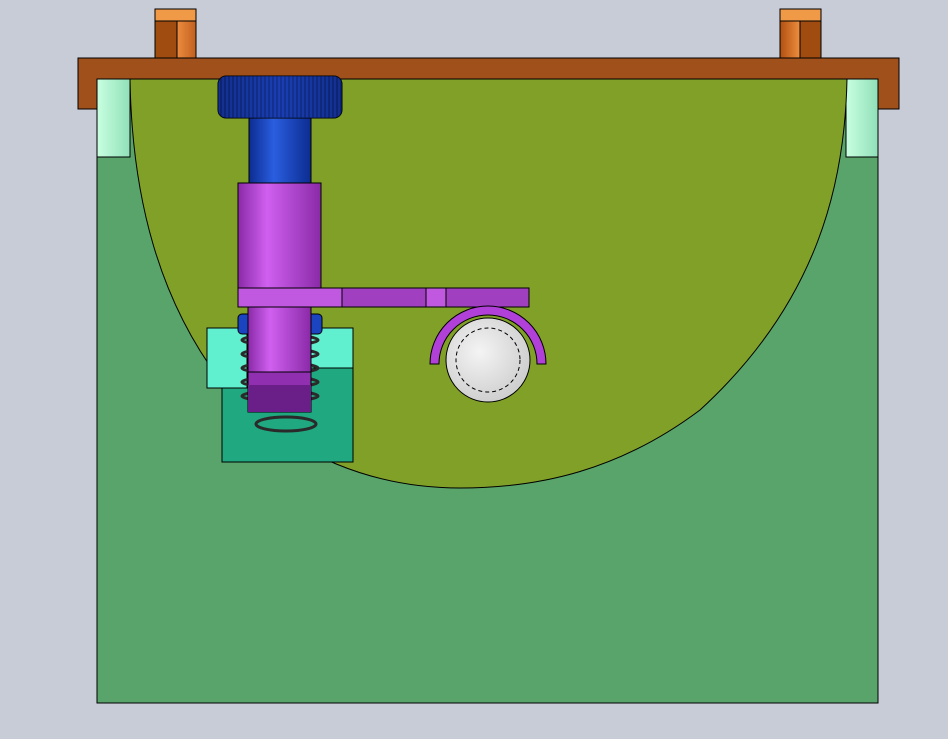 The height and width of the screenshot is (739, 948). Describe the element at coordinates (279, 339) in the screenshot. I see `plunger-rod` at that location.